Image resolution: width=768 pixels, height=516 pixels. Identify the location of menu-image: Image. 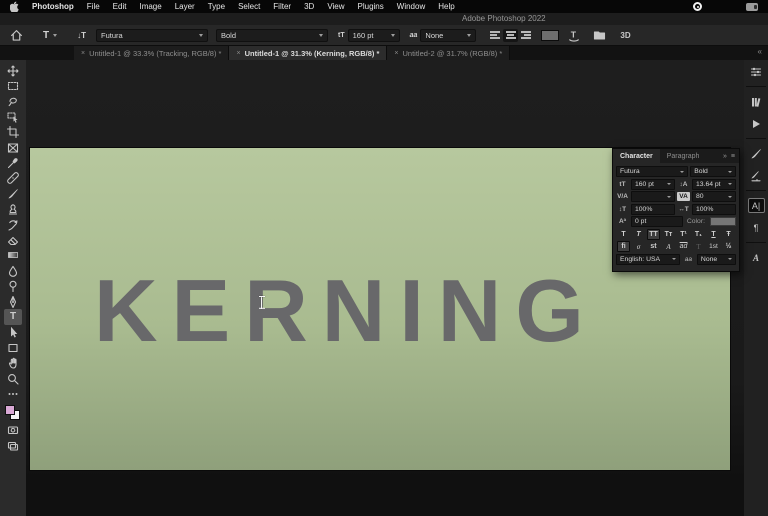
(150, 6).